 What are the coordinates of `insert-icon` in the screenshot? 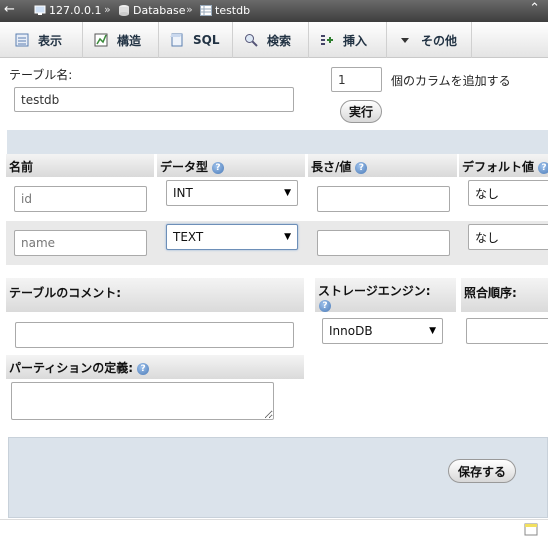 It's located at (327, 40).